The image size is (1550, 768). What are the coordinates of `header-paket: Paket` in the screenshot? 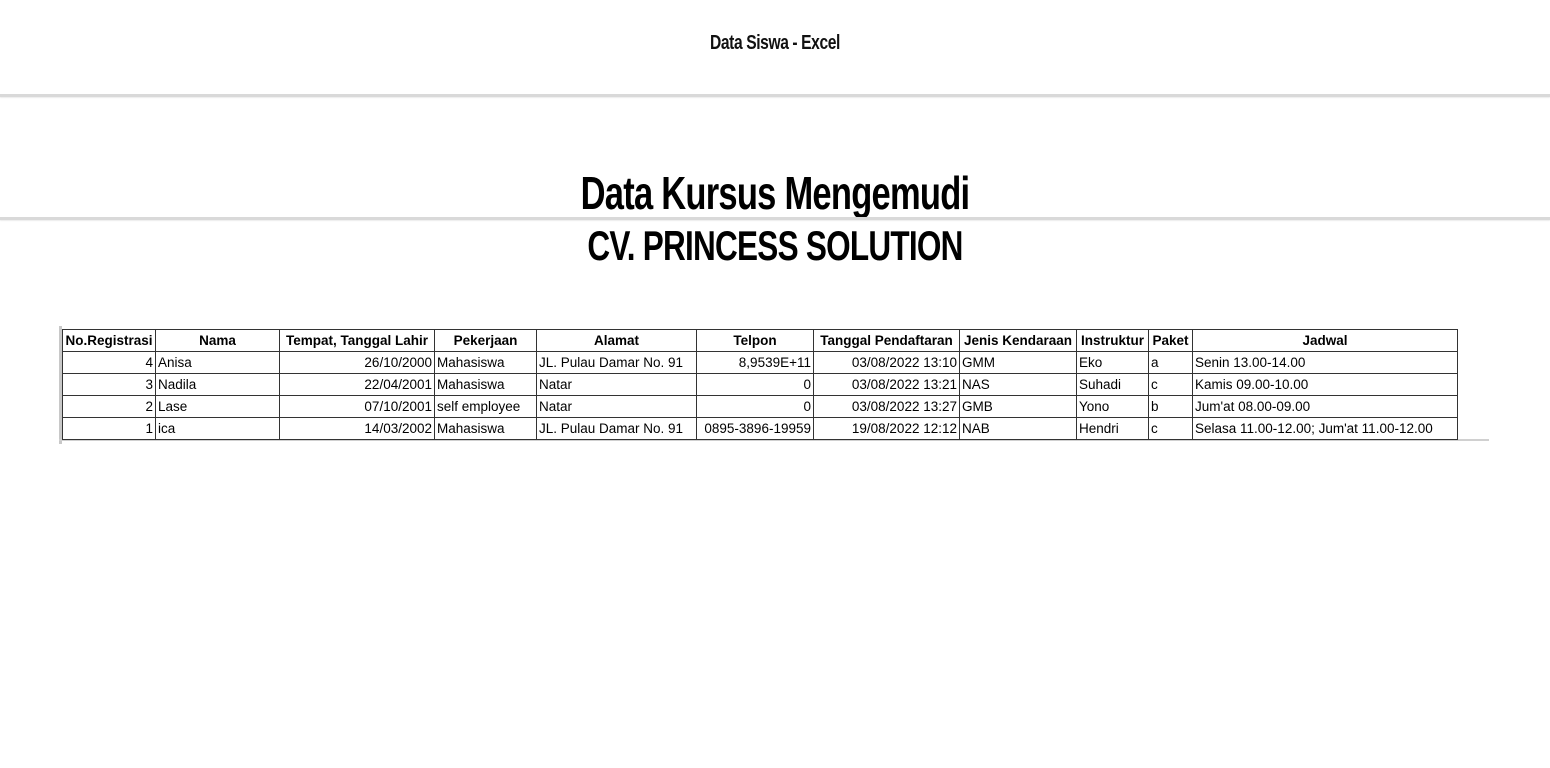 It's located at (1170, 340).